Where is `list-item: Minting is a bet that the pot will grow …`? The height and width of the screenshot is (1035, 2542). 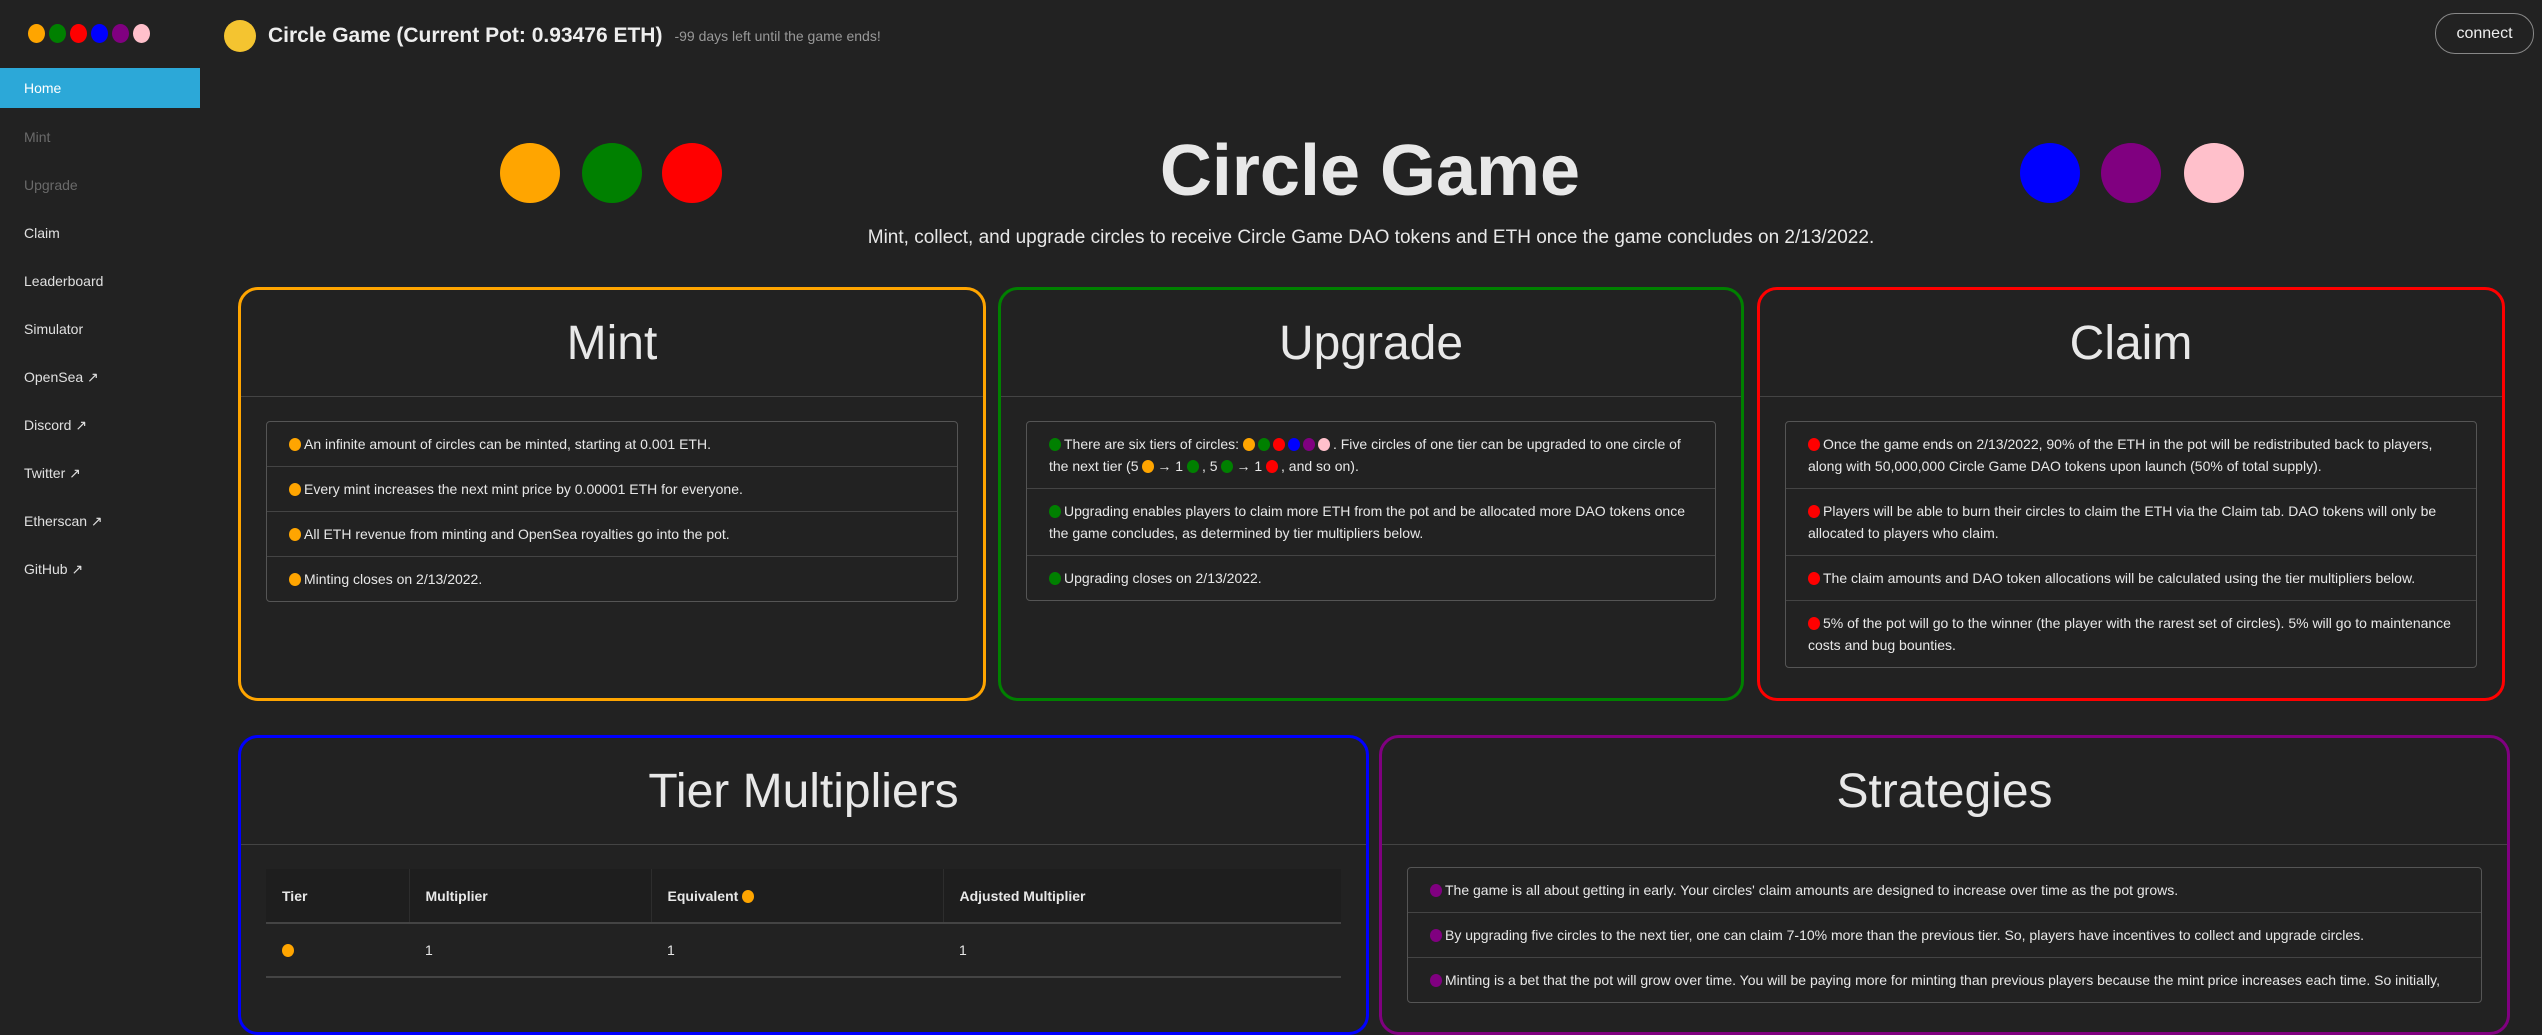 list-item: Minting is a bet that the pot will grow … is located at coordinates (1944, 979).